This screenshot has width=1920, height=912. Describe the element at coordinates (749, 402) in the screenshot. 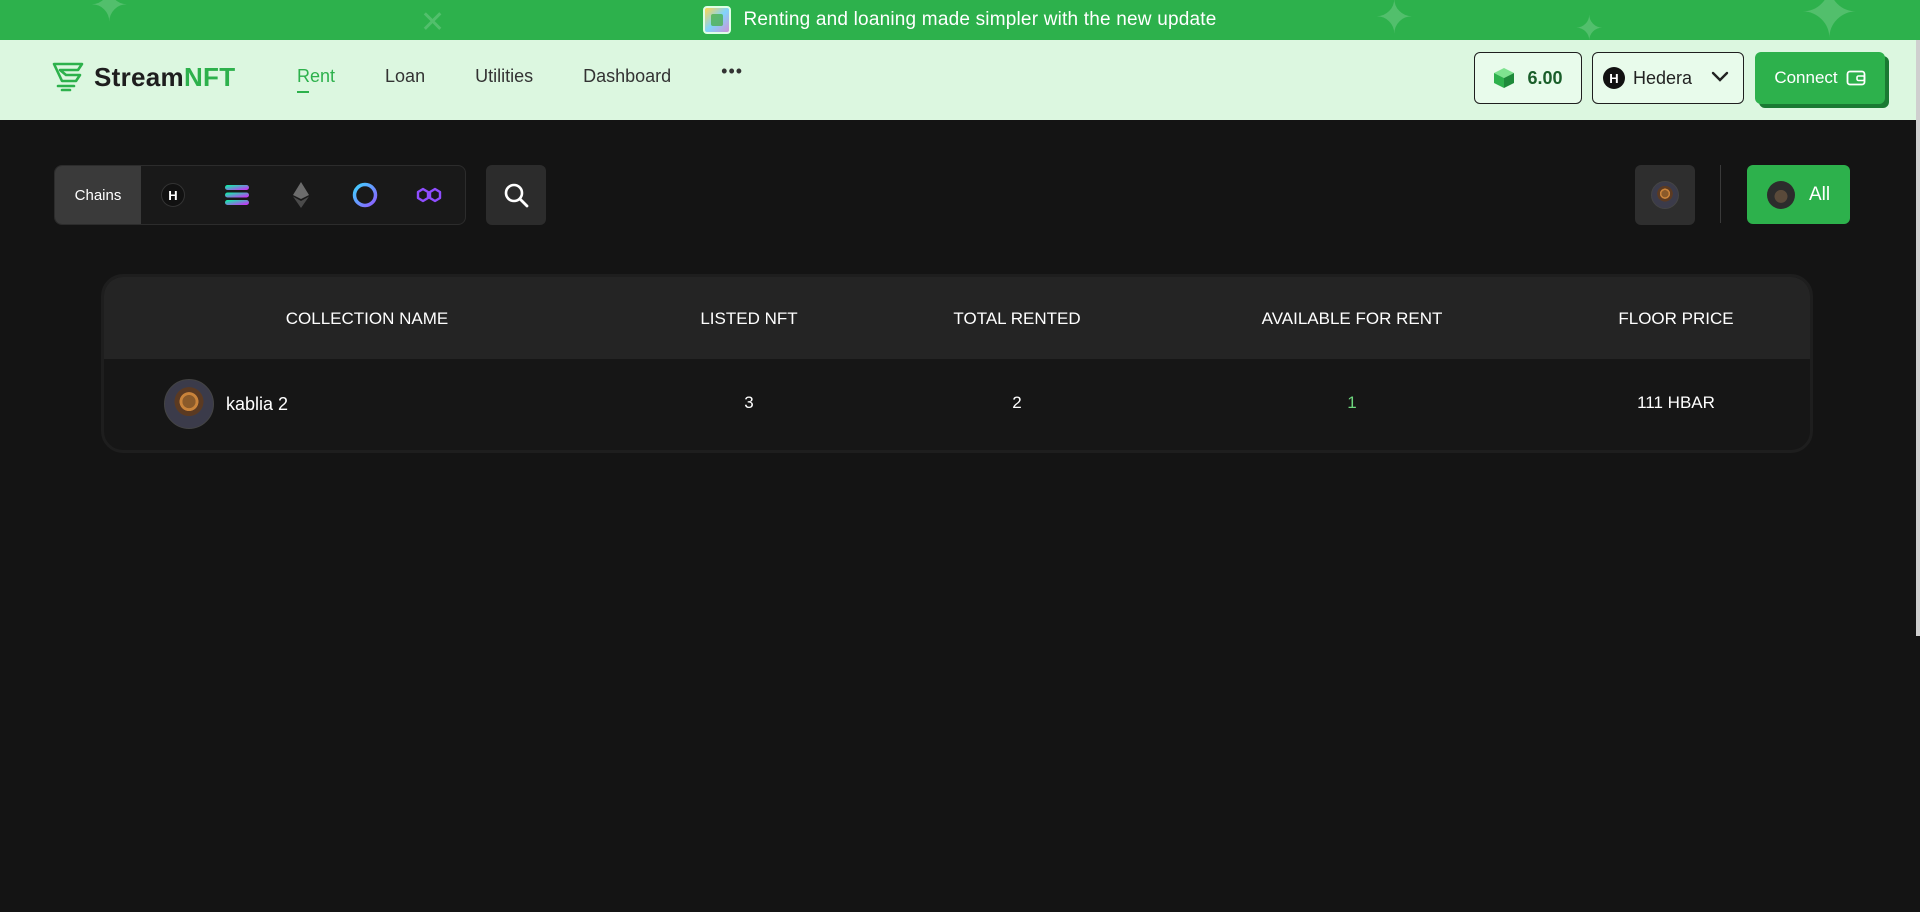

I see `listed-nft-value: 3` at that location.